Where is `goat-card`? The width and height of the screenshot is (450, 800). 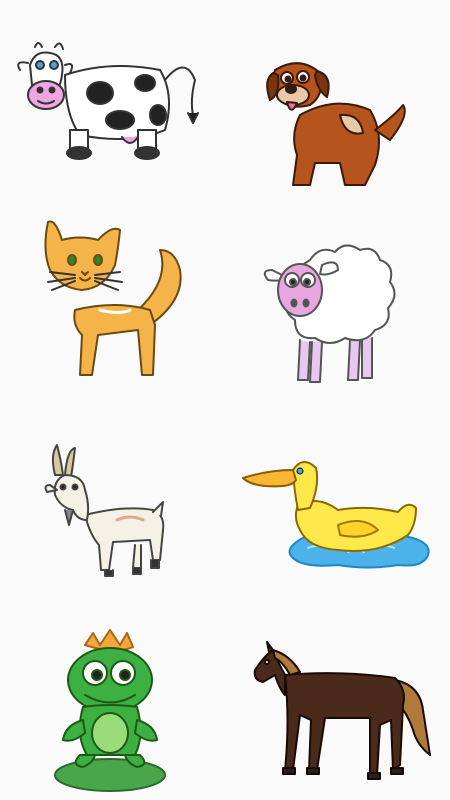
goat-card is located at coordinates (135, 515).